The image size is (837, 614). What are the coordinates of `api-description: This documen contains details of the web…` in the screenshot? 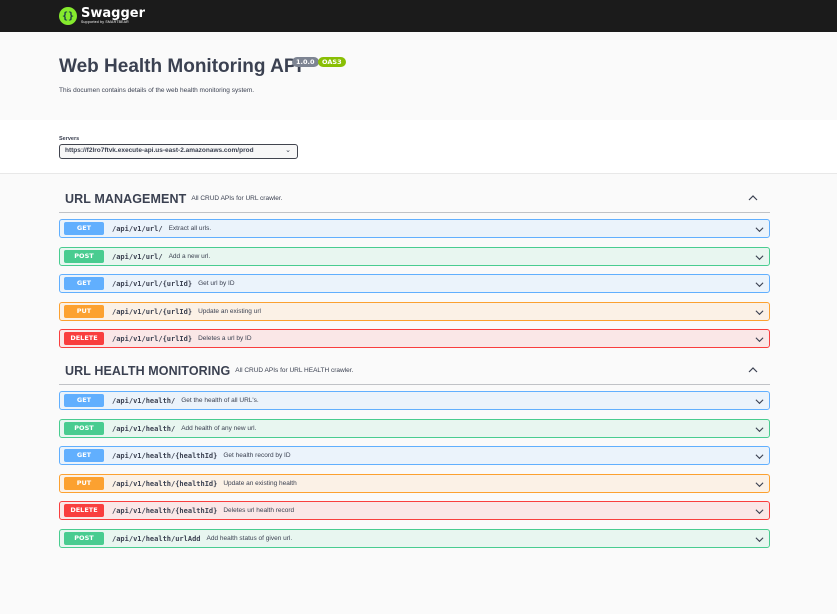 It's located at (157, 90).